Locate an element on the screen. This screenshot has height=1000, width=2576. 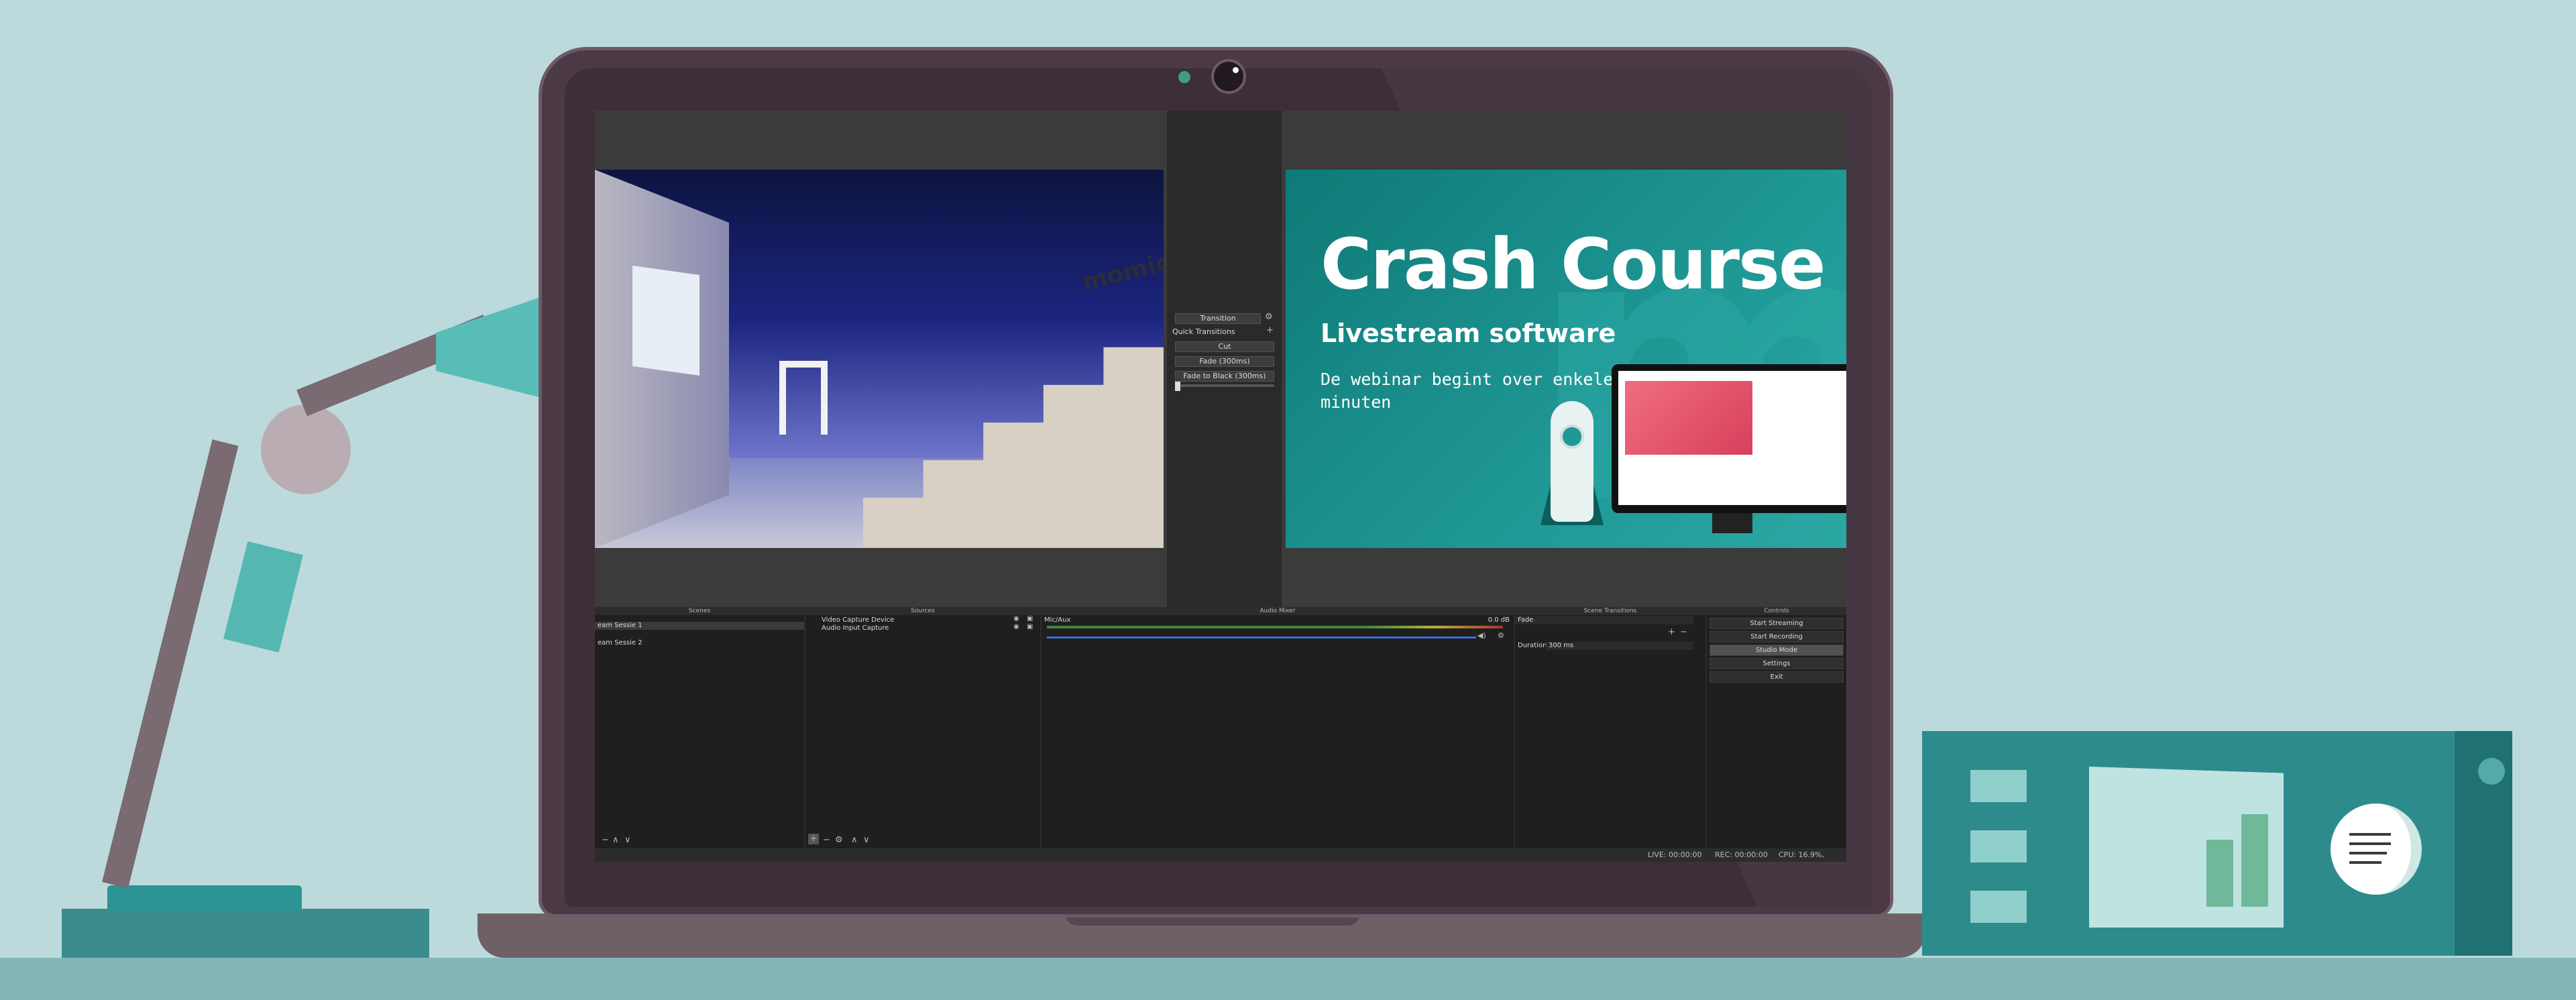
quick-transition-fade: Fade (300ms) is located at coordinates (1224, 362).